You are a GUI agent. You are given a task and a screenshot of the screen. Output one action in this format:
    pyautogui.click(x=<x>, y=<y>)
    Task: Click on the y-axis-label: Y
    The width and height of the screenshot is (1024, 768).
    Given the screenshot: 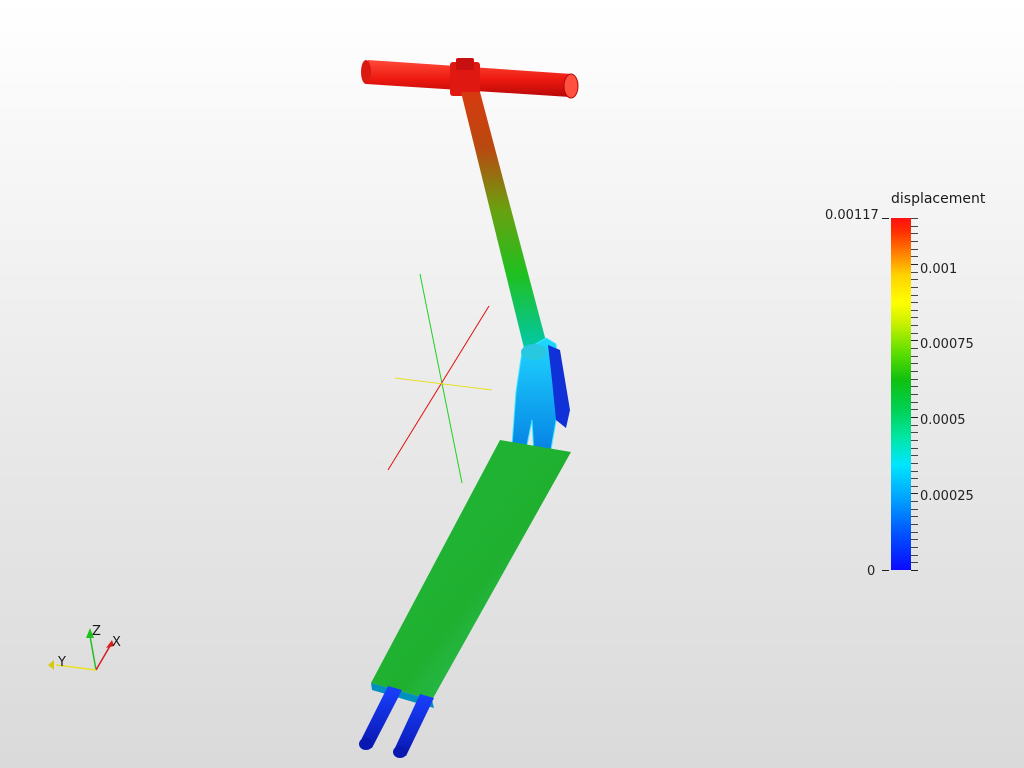 What is the action you would take?
    pyautogui.click(x=61, y=662)
    